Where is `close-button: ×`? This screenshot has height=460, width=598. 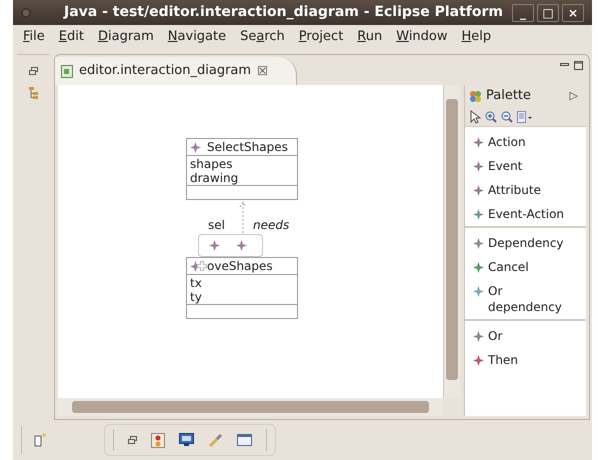
close-button: × is located at coordinates (573, 13).